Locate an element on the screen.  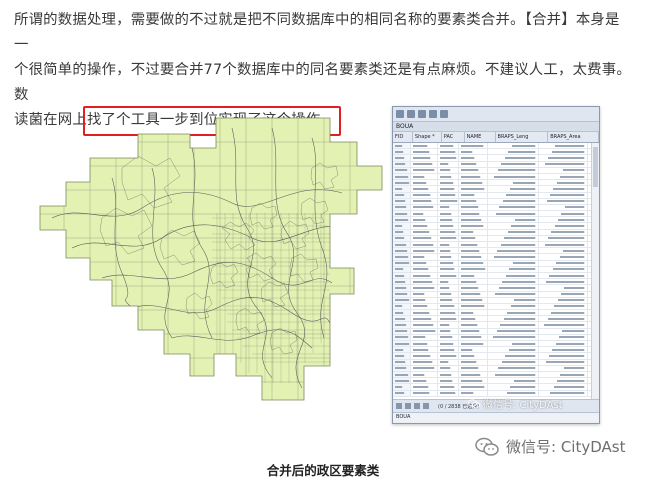
column-header: PAC is located at coordinates (453, 137).